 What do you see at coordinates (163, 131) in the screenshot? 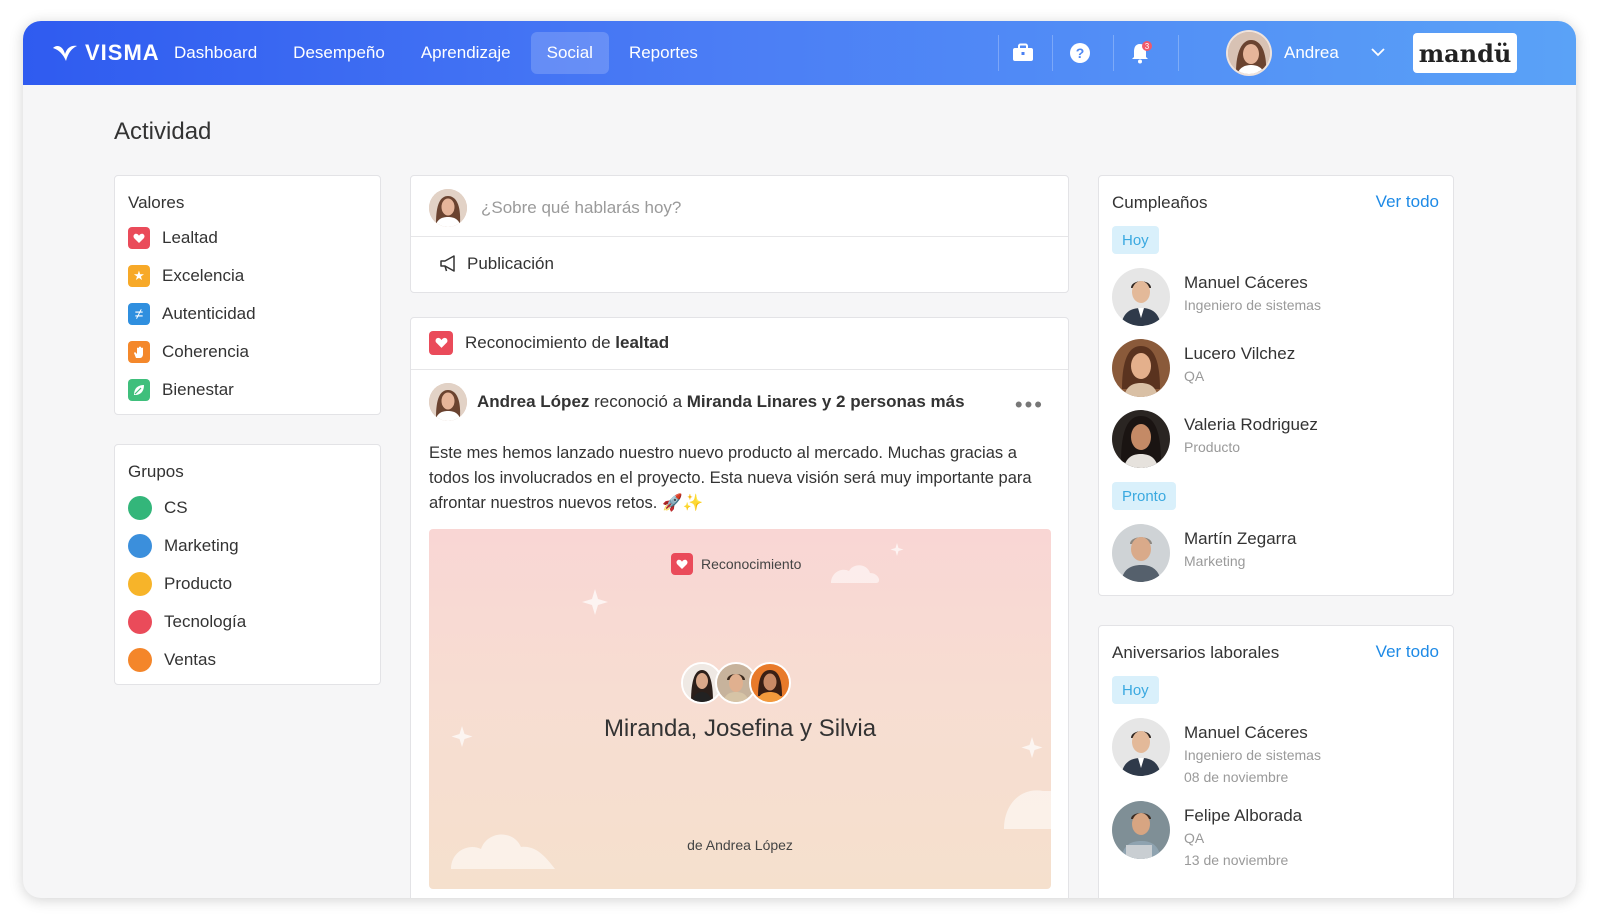
I see `page-title: Actividad` at bounding box center [163, 131].